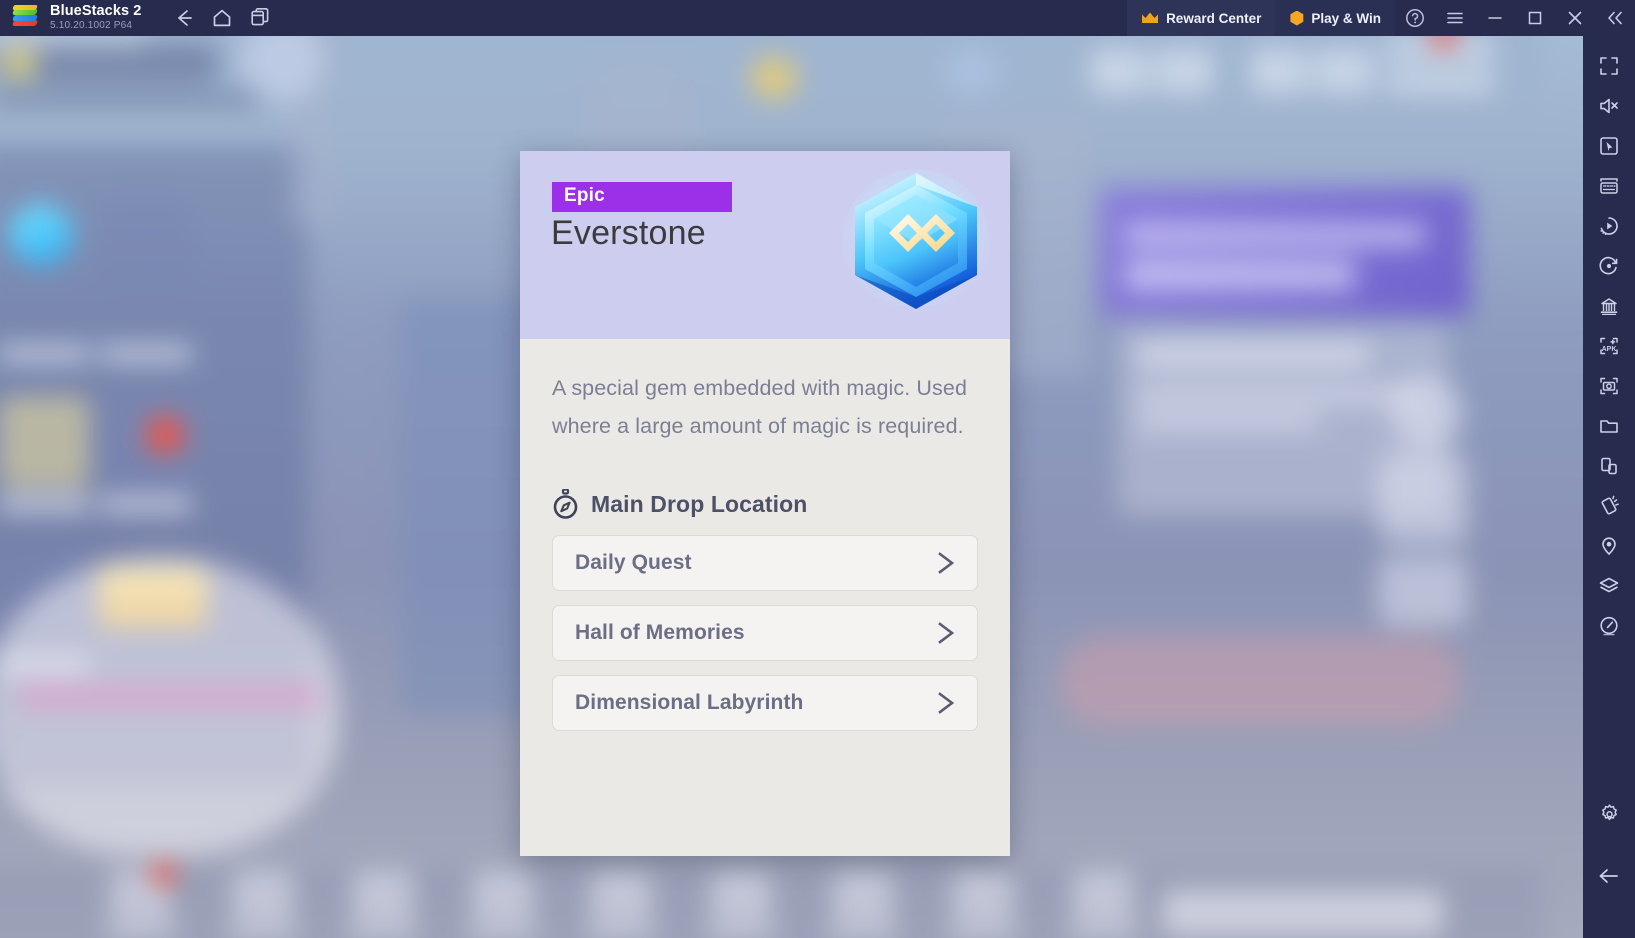  What do you see at coordinates (916, 243) in the screenshot?
I see `everstone-gem-icon` at bounding box center [916, 243].